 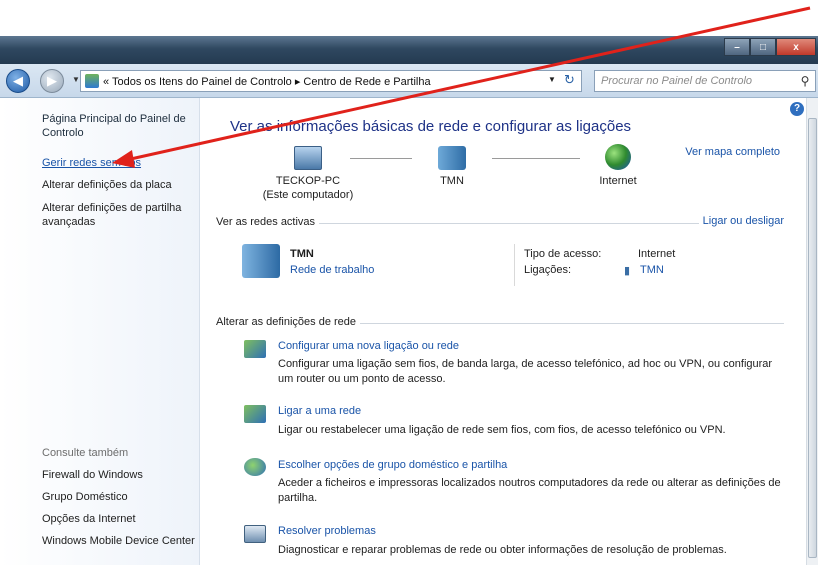 I want to click on window-controls: – □ x, so click(x=770, y=47).